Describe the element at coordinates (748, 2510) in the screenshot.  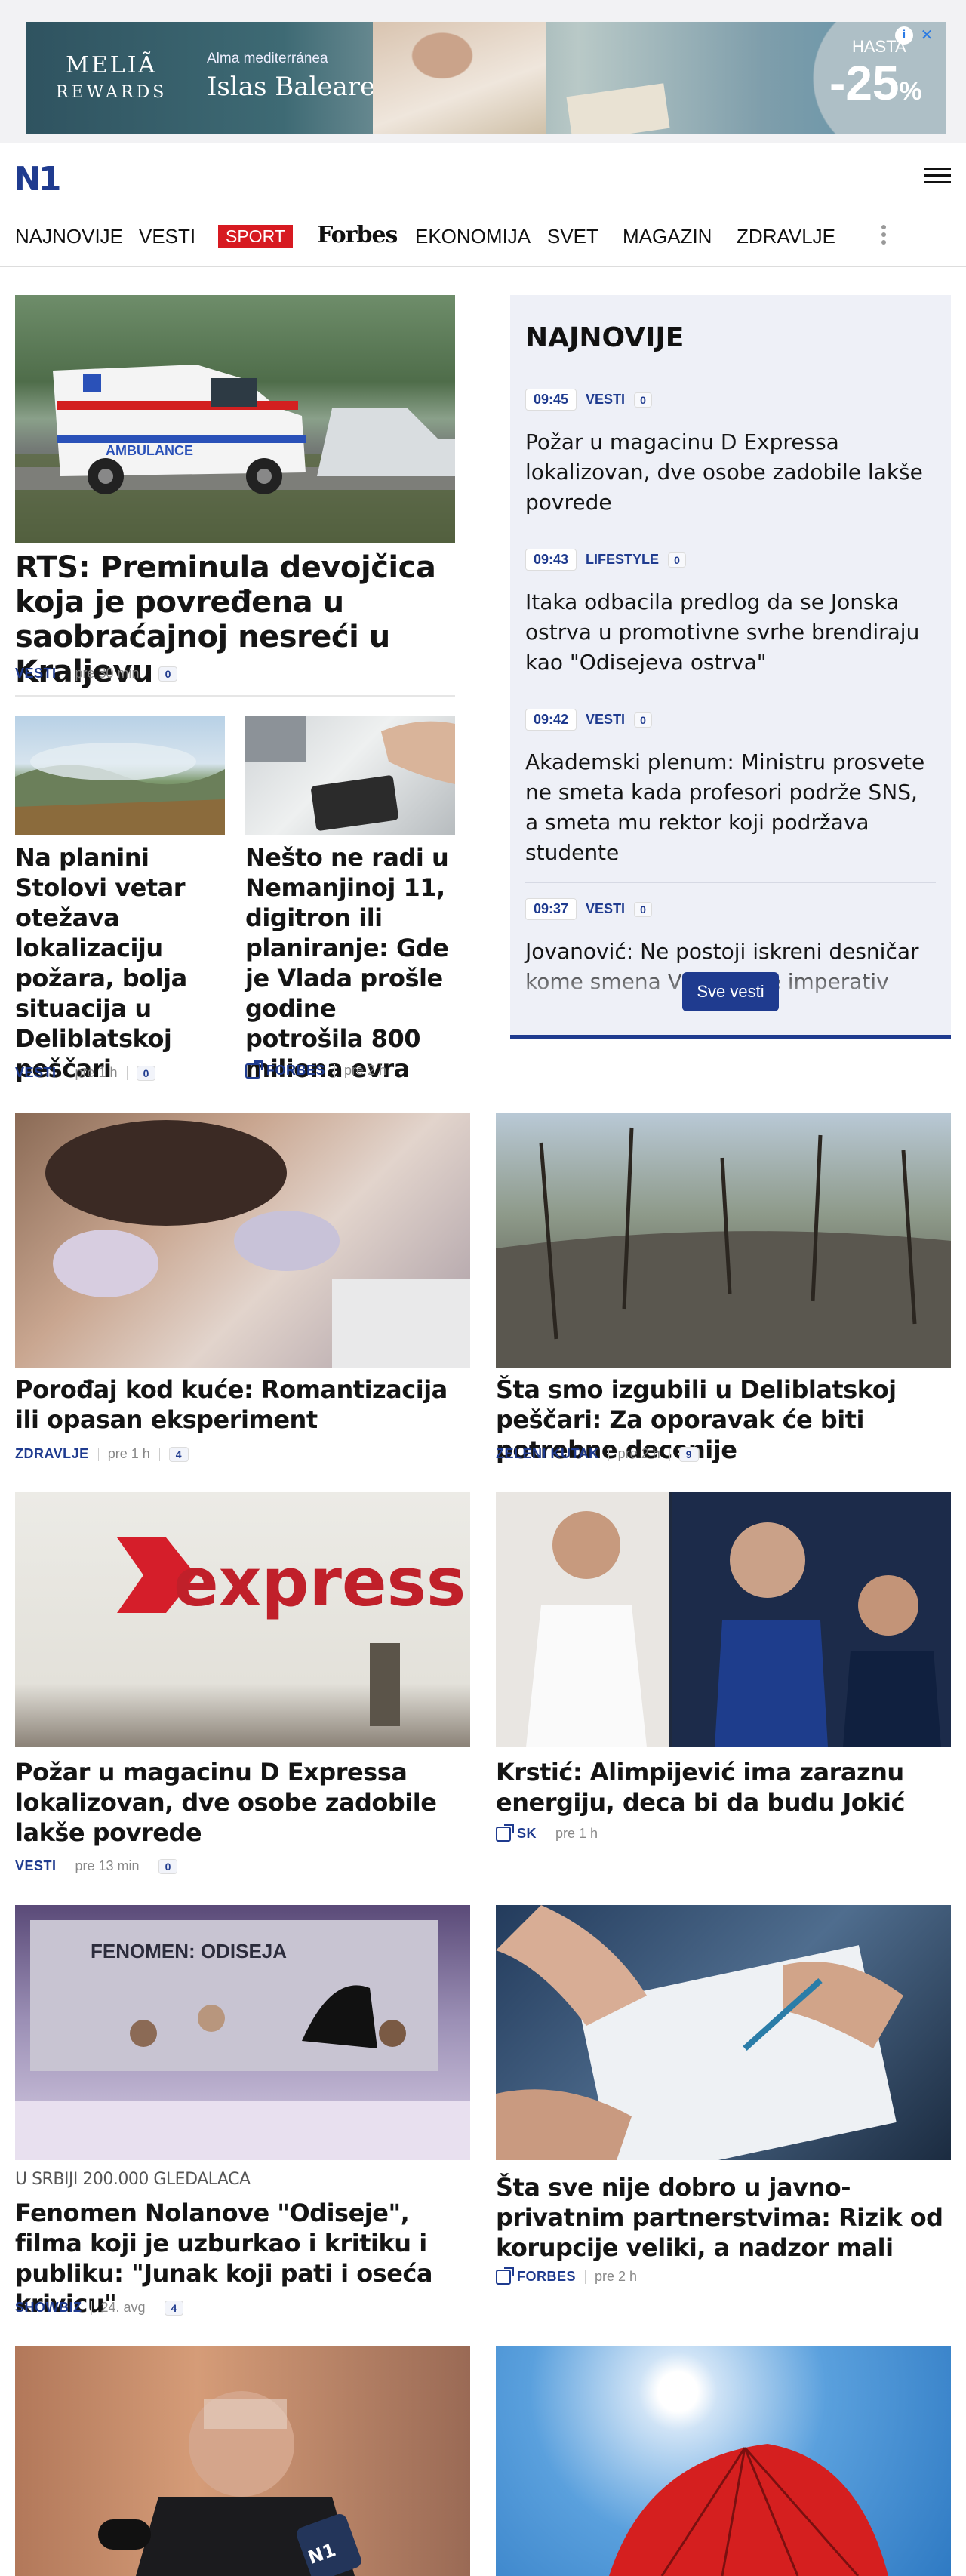
I see `red-umbrella-illustration` at that location.